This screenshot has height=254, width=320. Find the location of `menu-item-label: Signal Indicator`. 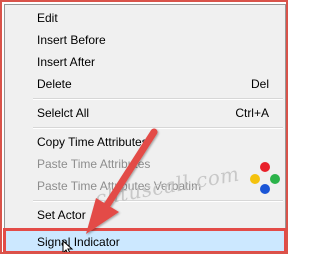

menu-item-label: Signal Indicator is located at coordinates (78, 242).